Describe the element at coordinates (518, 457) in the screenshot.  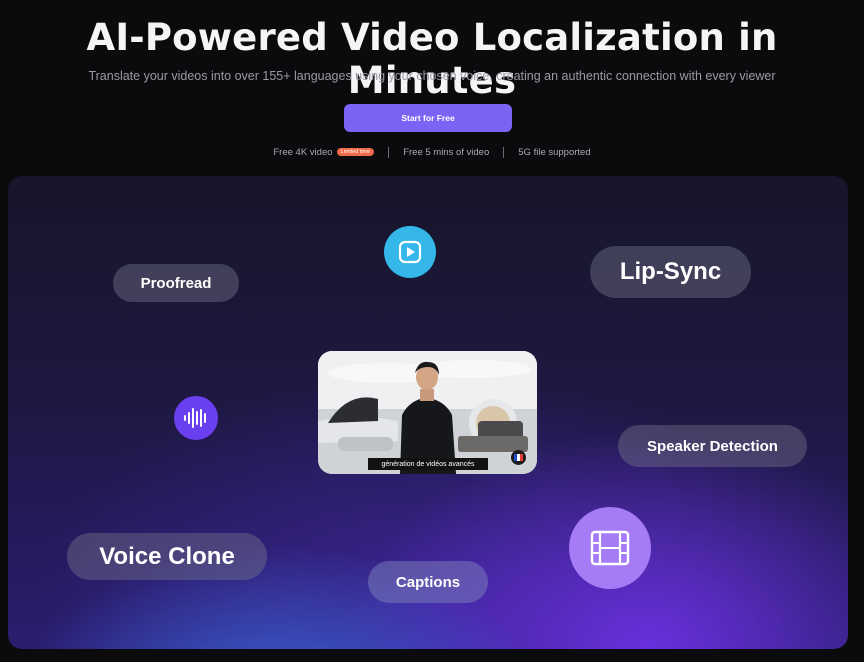
I see `french-flag-icon` at that location.